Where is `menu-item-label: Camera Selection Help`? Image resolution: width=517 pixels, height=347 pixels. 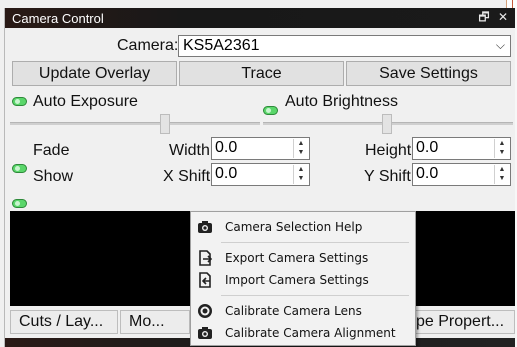 menu-item-label: Camera Selection Help is located at coordinates (294, 227).